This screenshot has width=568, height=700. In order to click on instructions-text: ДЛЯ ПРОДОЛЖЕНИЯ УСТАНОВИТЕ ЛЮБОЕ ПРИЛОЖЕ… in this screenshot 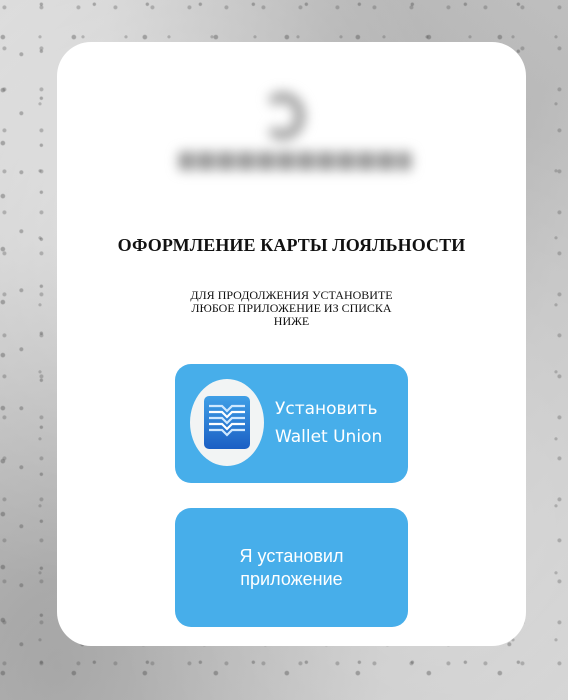, I will do `click(291, 308)`.